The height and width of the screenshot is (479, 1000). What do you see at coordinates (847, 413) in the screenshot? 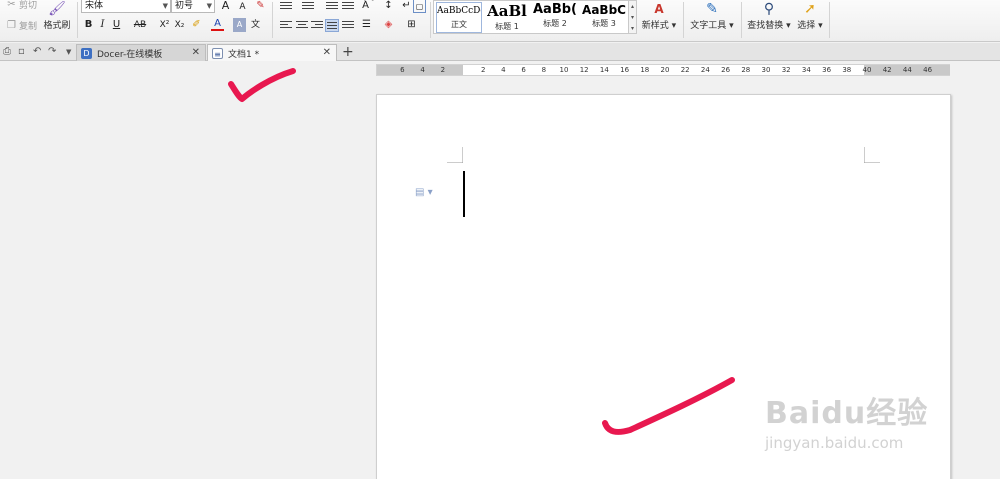
I see `watermark-brand: Baidu经验` at bounding box center [847, 413].